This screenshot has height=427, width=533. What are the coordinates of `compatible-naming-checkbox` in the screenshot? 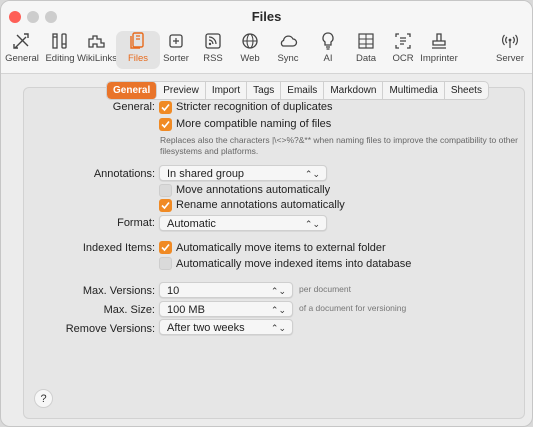 It's located at (165, 124).